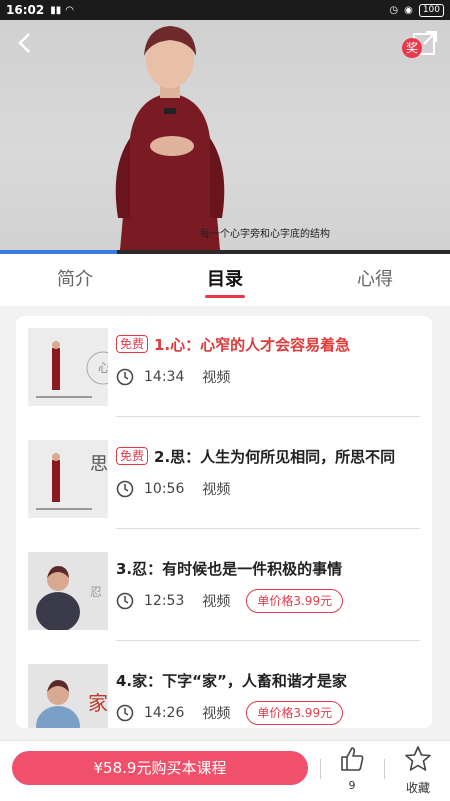 This screenshot has height=801, width=450. What do you see at coordinates (103, 368) in the screenshot?
I see `svg-text: 心` at bounding box center [103, 368].